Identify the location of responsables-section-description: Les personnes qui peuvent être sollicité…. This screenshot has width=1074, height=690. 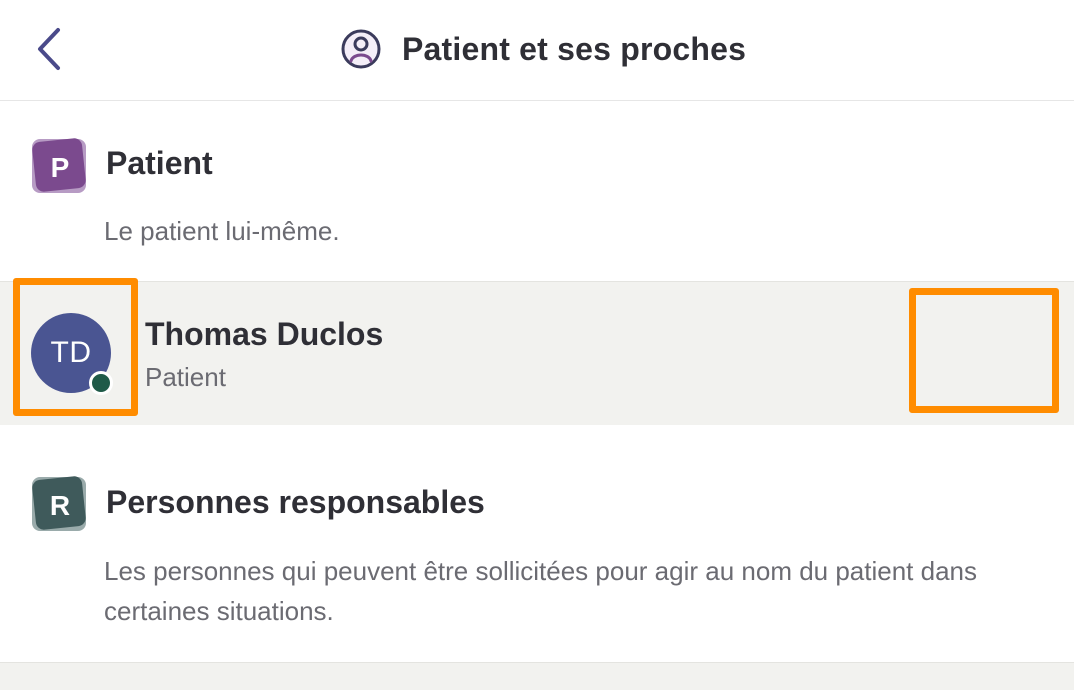
(541, 591).